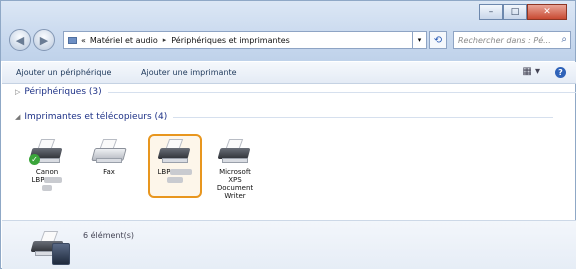 The image size is (576, 269). What do you see at coordinates (63, 72) in the screenshot?
I see `add-device-button: Ajouter un périphérique` at bounding box center [63, 72].